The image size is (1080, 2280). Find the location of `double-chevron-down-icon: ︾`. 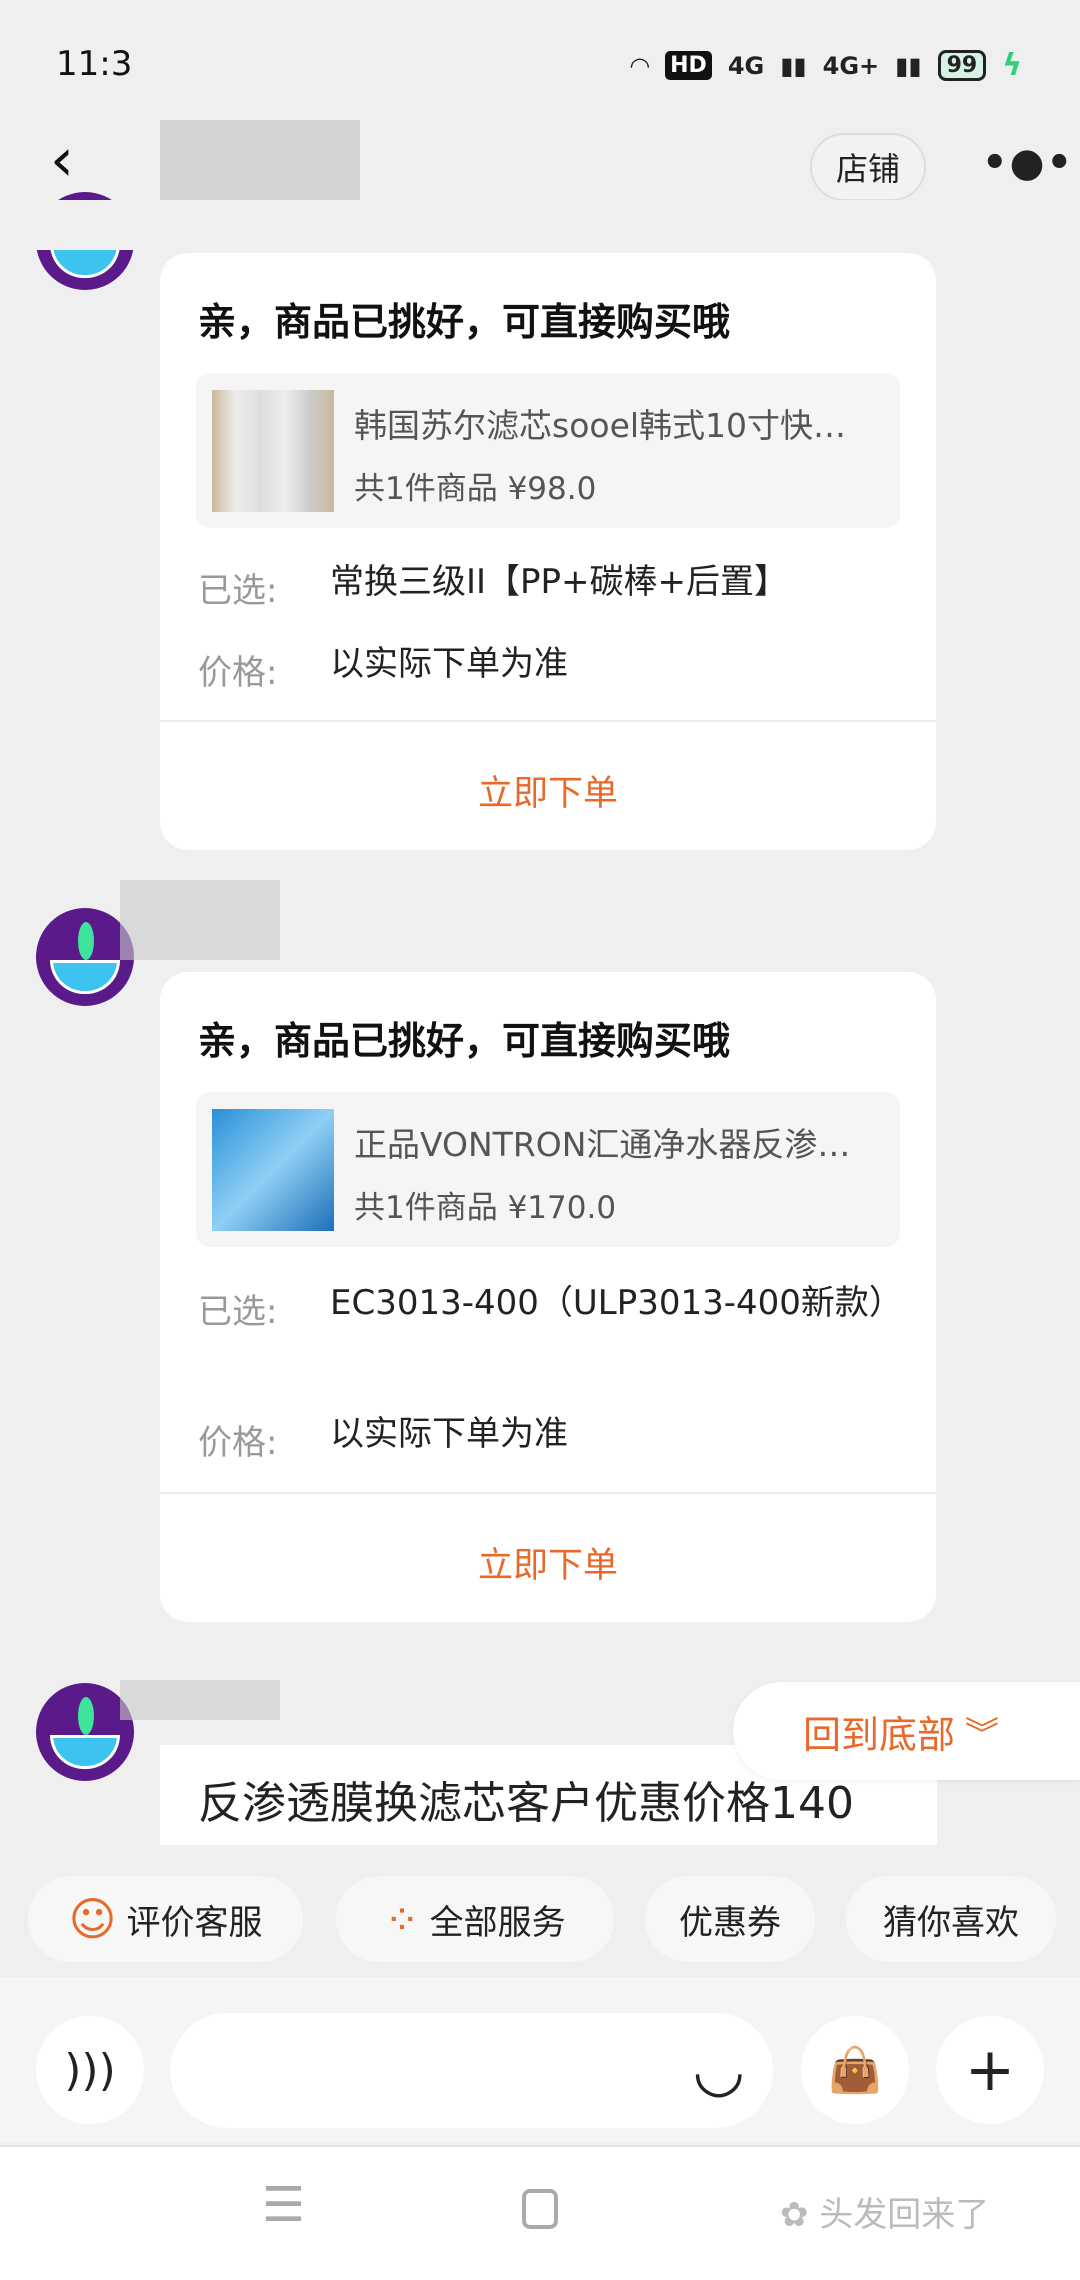

double-chevron-down-icon: ︾ is located at coordinates (982, 1734).